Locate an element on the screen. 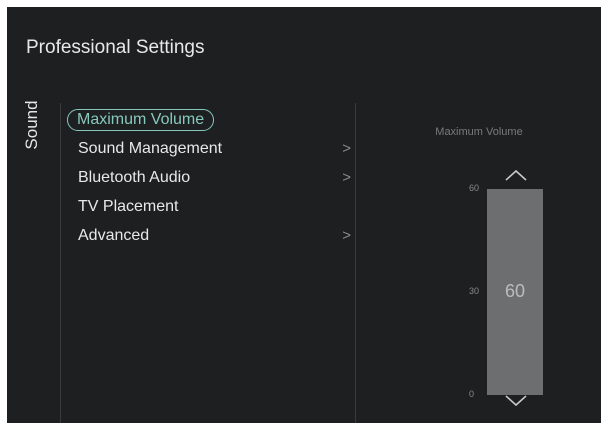 The height and width of the screenshot is (423, 601). menu-item-label: Sound Management is located at coordinates (150, 148).